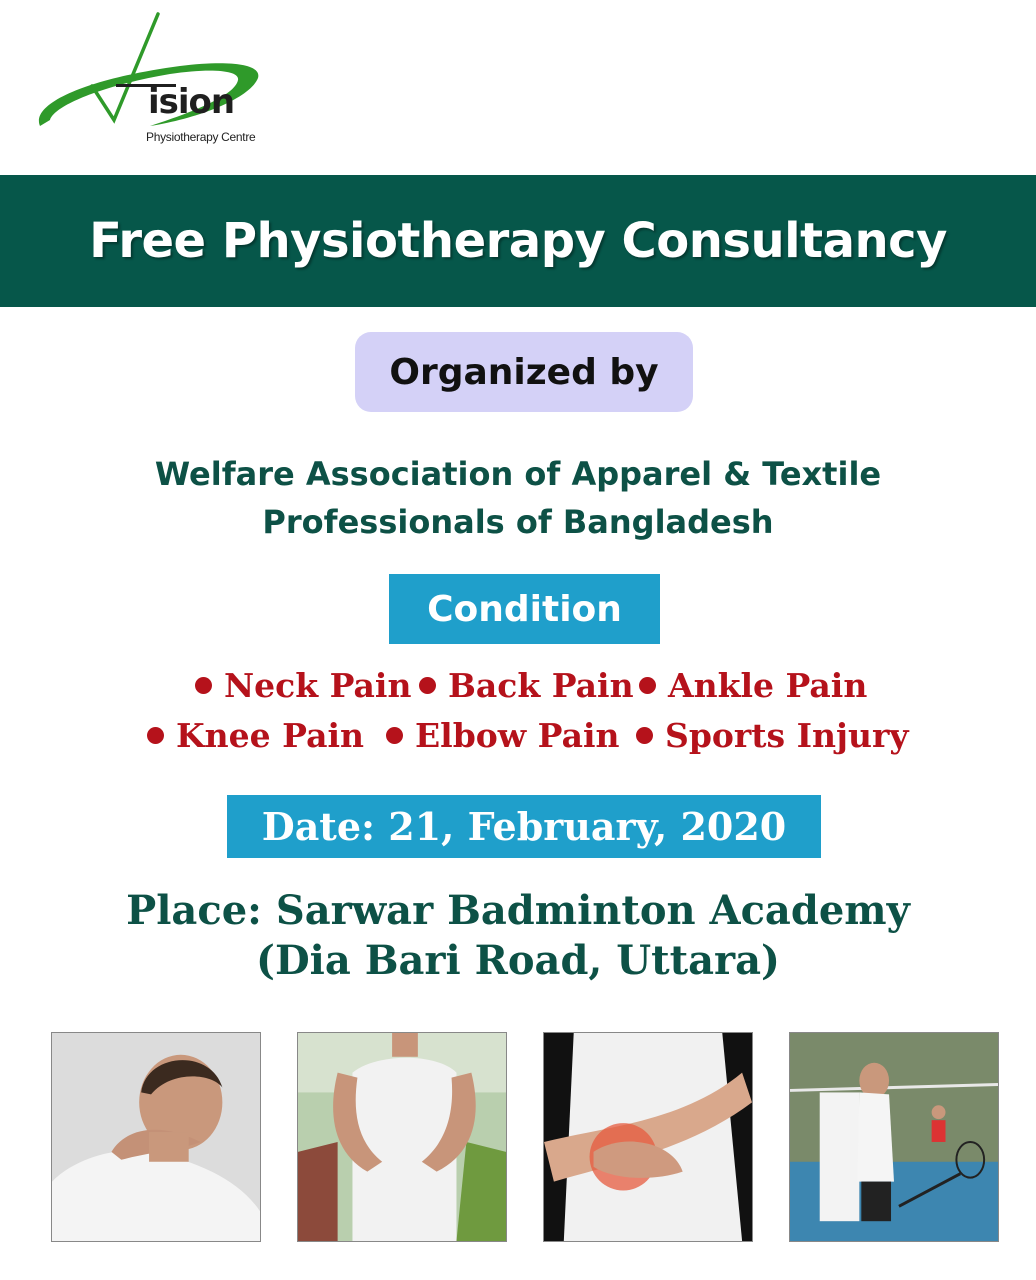 The height and width of the screenshot is (1280, 1036). What do you see at coordinates (768, 685) in the screenshot?
I see `condition-text: Ankle Pain` at bounding box center [768, 685].